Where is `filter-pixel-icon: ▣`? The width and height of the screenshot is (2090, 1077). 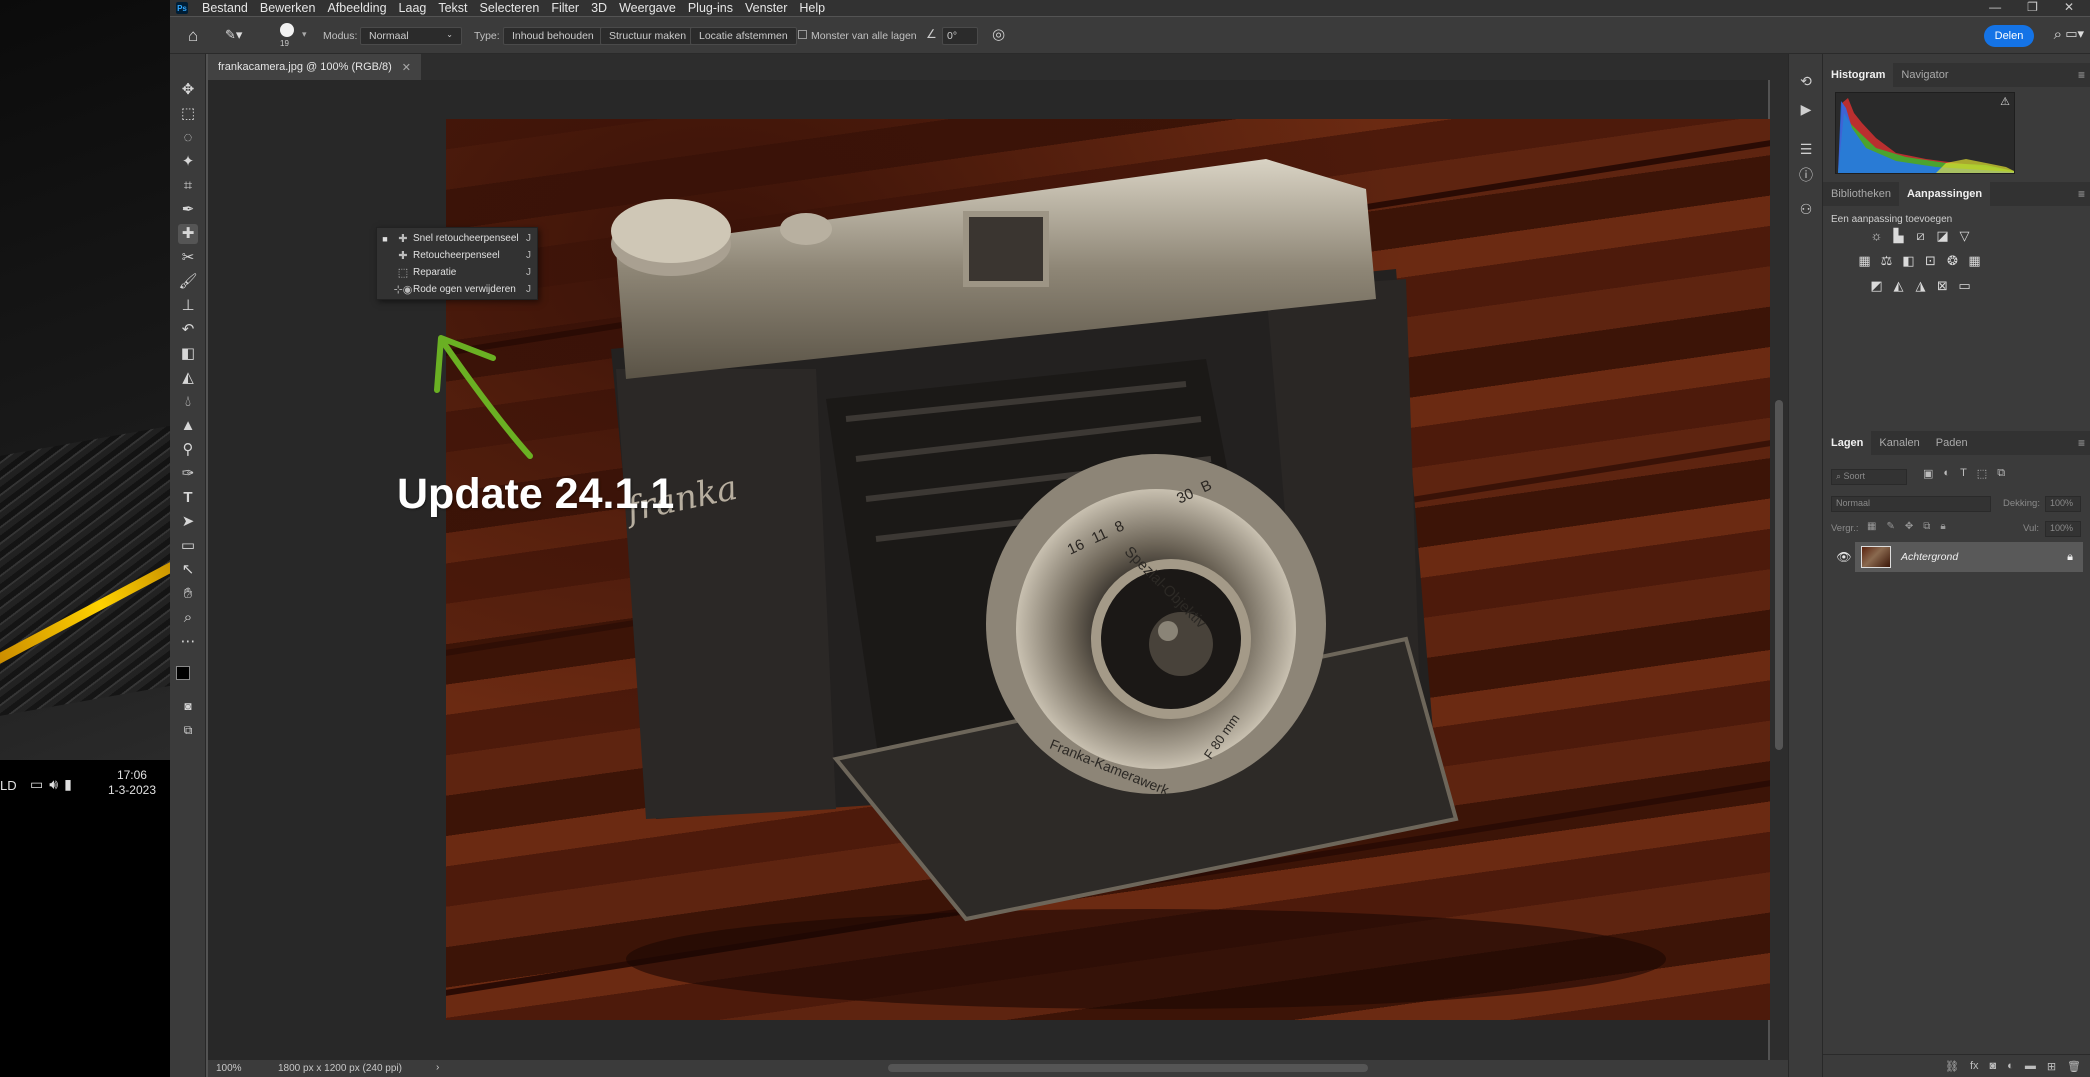 filter-pixel-icon: ▣ is located at coordinates (1928, 473).